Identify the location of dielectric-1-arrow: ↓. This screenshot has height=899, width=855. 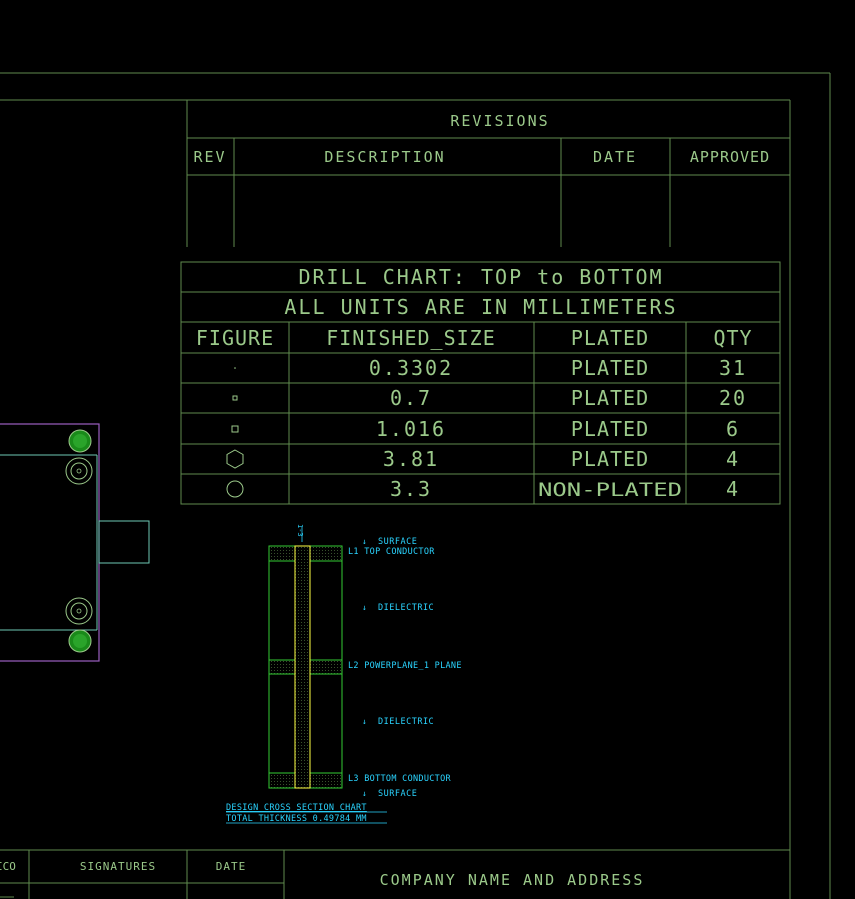
(364, 607).